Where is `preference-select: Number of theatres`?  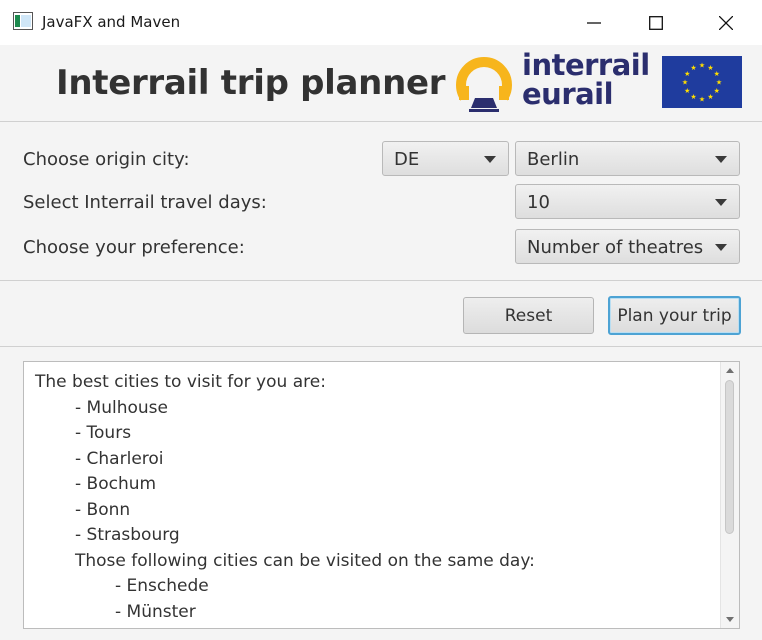
preference-select: Number of theatres is located at coordinates (627, 246).